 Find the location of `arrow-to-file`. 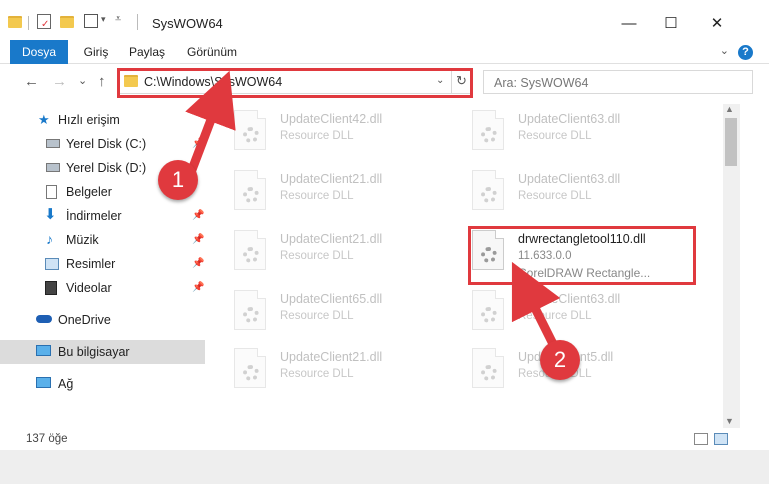

arrow-to-file is located at coordinates (536, 307).